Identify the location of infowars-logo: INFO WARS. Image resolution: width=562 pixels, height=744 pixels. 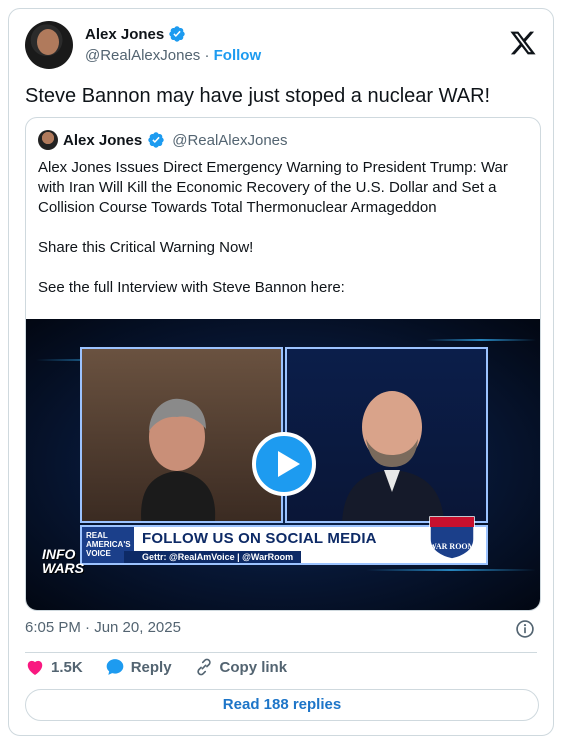
(63, 561).